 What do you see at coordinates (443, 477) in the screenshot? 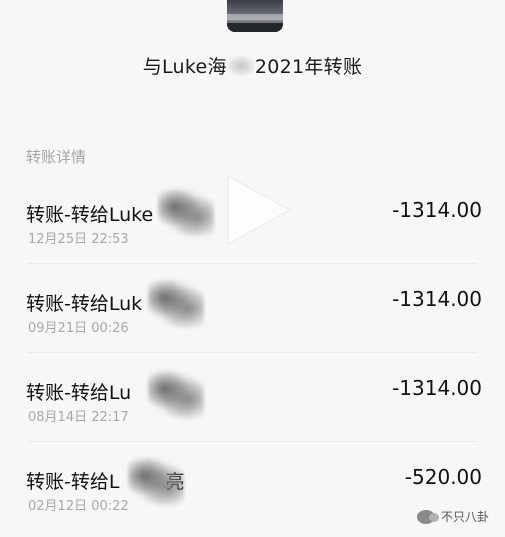
I see `transaction-amount: -520.00` at bounding box center [443, 477].